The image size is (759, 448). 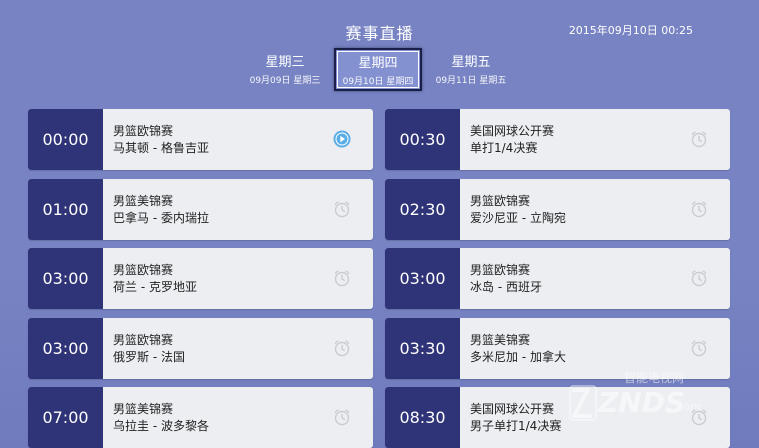 What do you see at coordinates (161, 218) in the screenshot?
I see `event-match: 巴拿马 - 委内瑞拉` at bounding box center [161, 218].